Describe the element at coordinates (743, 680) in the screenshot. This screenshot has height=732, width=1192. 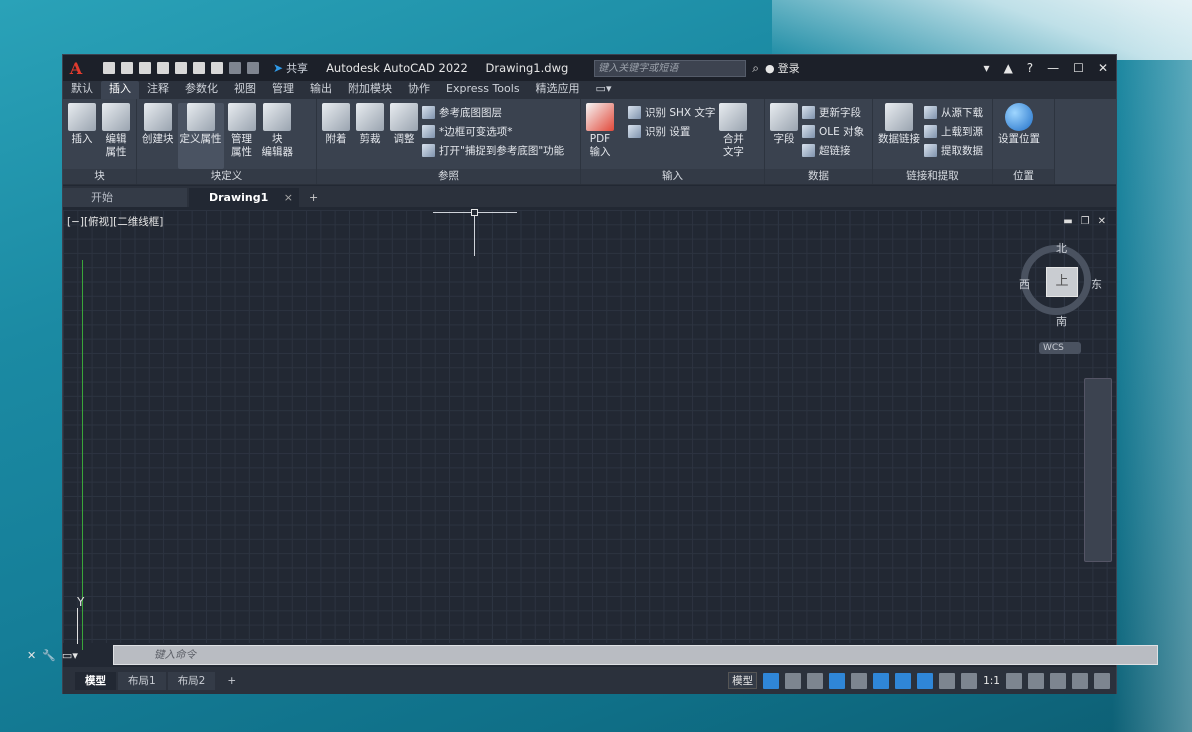
I see `model-space-toggle: 模型` at that location.